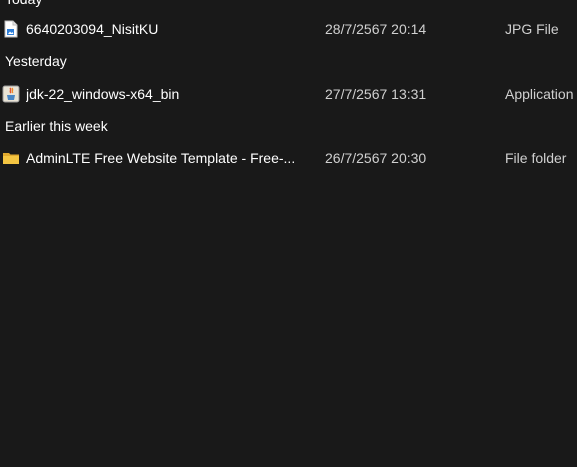 The image size is (577, 467). Describe the element at coordinates (539, 94) in the screenshot. I see `file-type: Application` at that location.